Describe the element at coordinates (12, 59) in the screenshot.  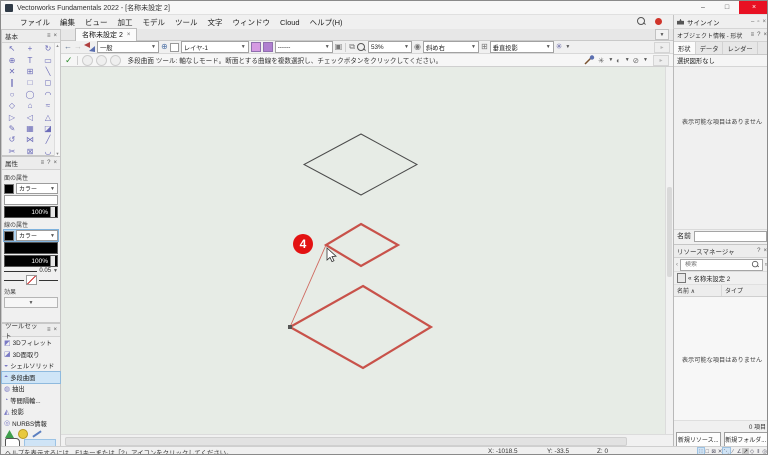
I see `basic-tool: ⊕` at that location.